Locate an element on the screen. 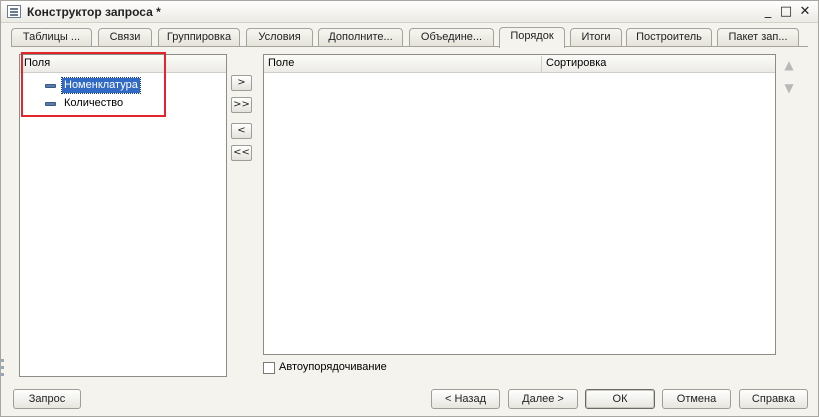 This screenshot has height=417, width=819. ok-button: ОК is located at coordinates (620, 399).